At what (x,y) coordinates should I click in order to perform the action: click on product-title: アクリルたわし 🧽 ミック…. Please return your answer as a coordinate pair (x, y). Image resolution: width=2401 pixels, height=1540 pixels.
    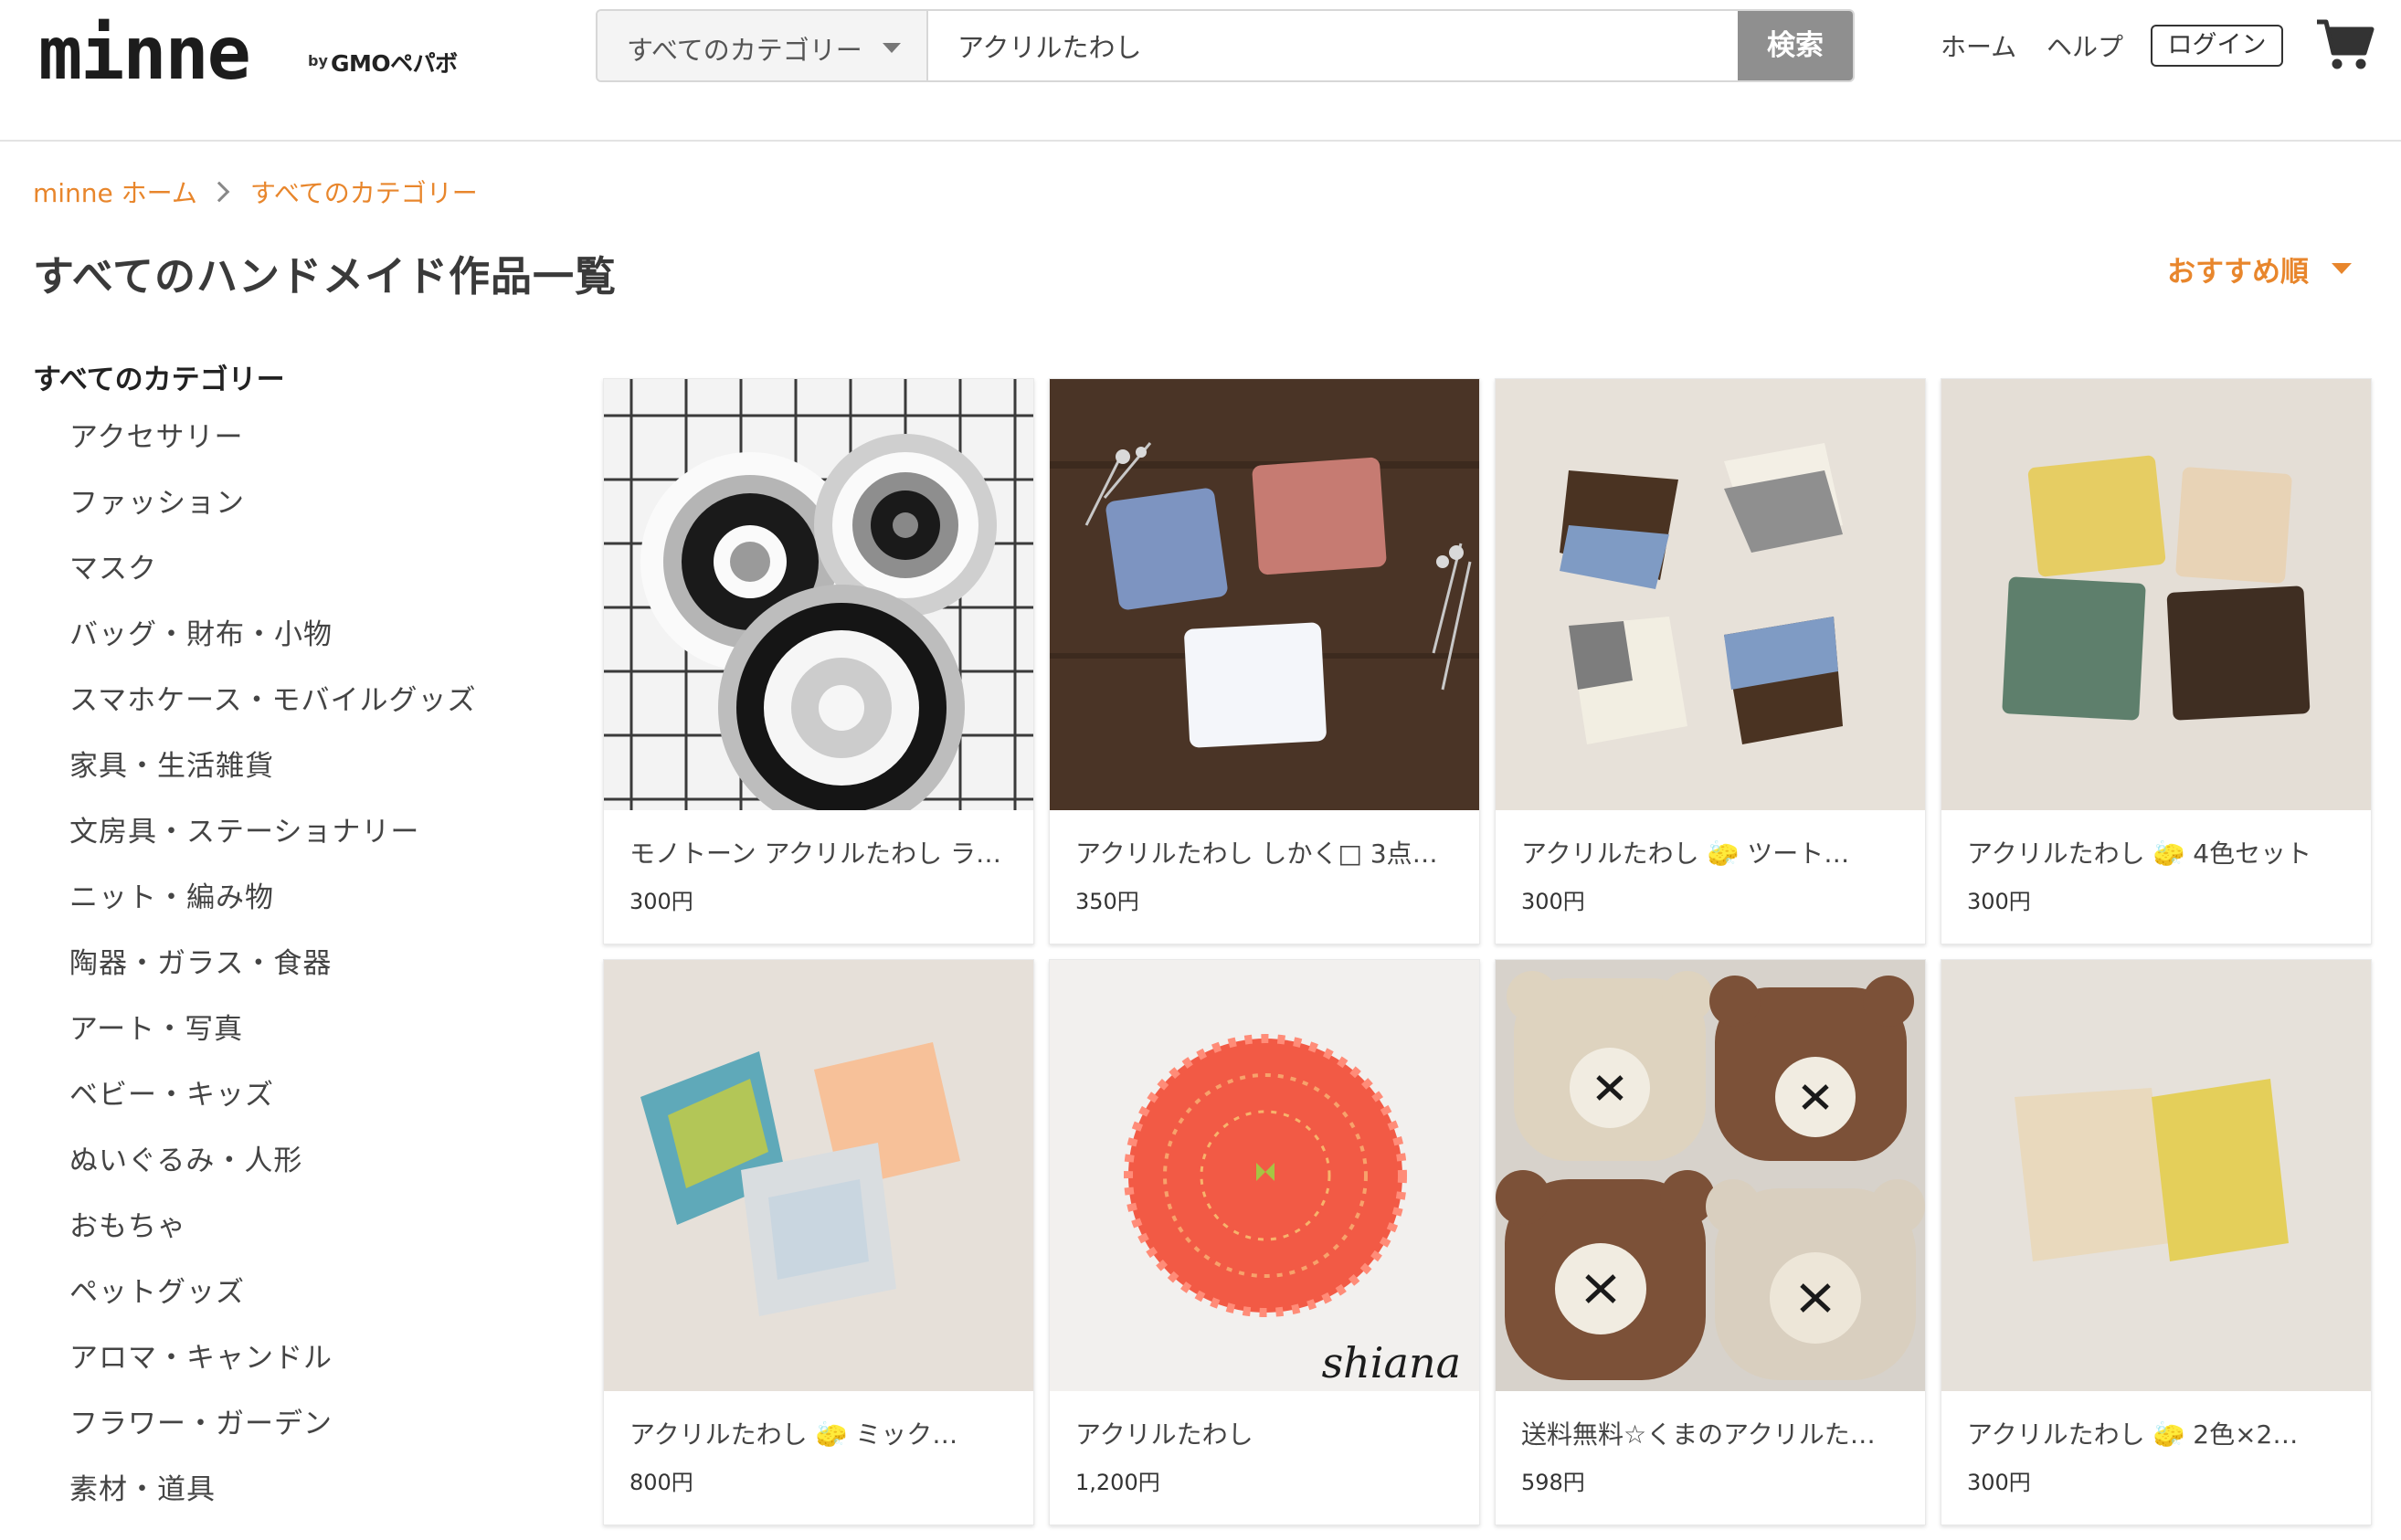
    Looking at the image, I should click on (821, 1433).